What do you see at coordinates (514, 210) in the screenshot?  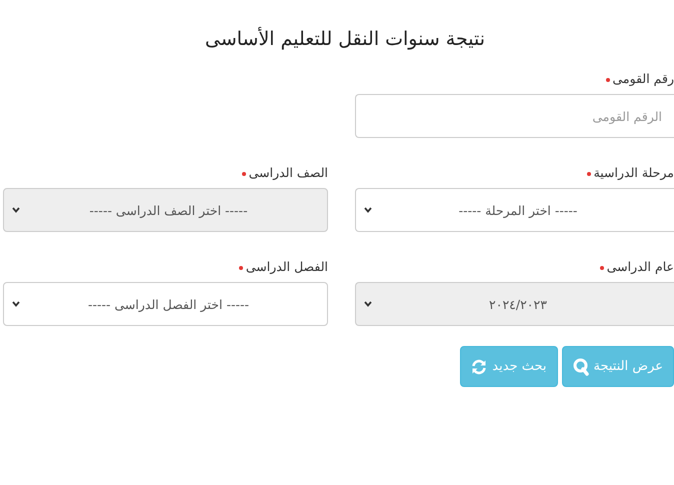 I see `dropdown: ----- اختر المرحلة -----` at bounding box center [514, 210].